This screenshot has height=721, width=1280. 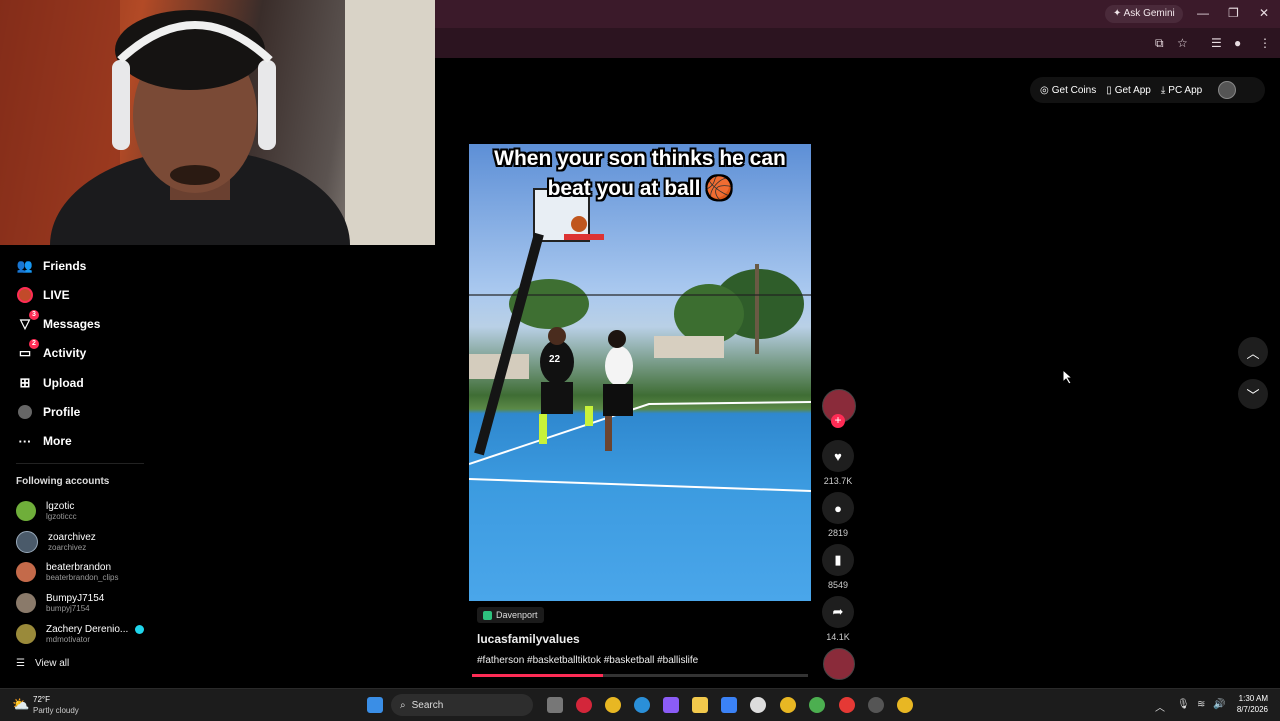 What do you see at coordinates (1264, 13) in the screenshot?
I see `close-icon: ✕` at bounding box center [1264, 13].